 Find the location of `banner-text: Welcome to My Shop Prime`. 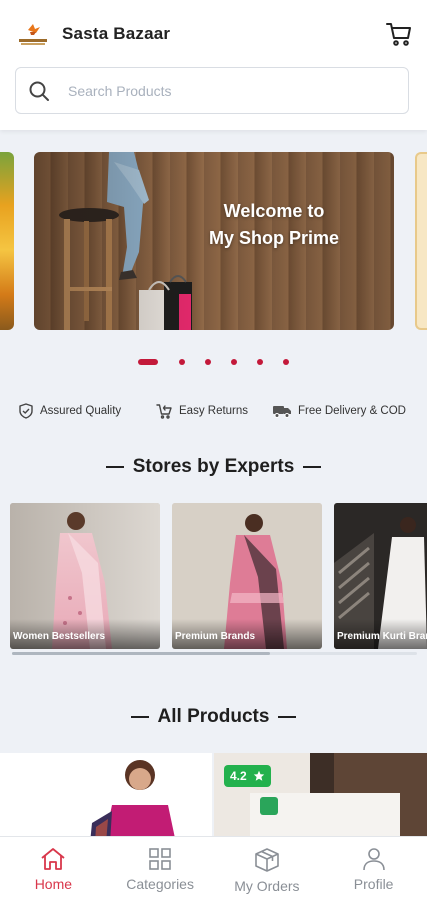

banner-text: Welcome to My Shop Prime is located at coordinates (274, 225).